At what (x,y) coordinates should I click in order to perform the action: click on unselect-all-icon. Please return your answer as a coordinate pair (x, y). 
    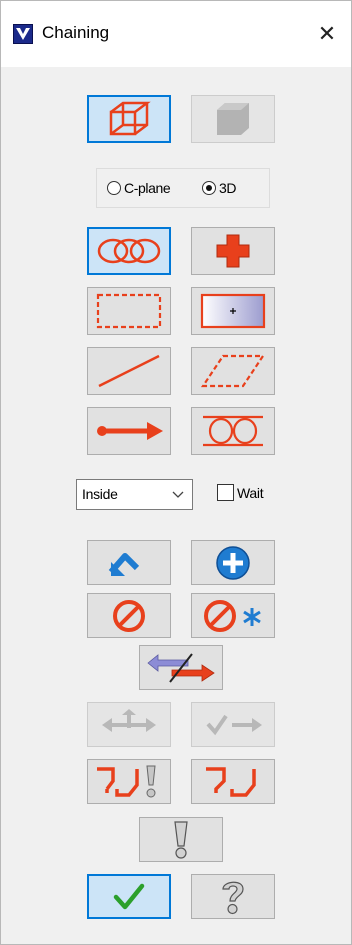
    Looking at the image, I should click on (232, 615).